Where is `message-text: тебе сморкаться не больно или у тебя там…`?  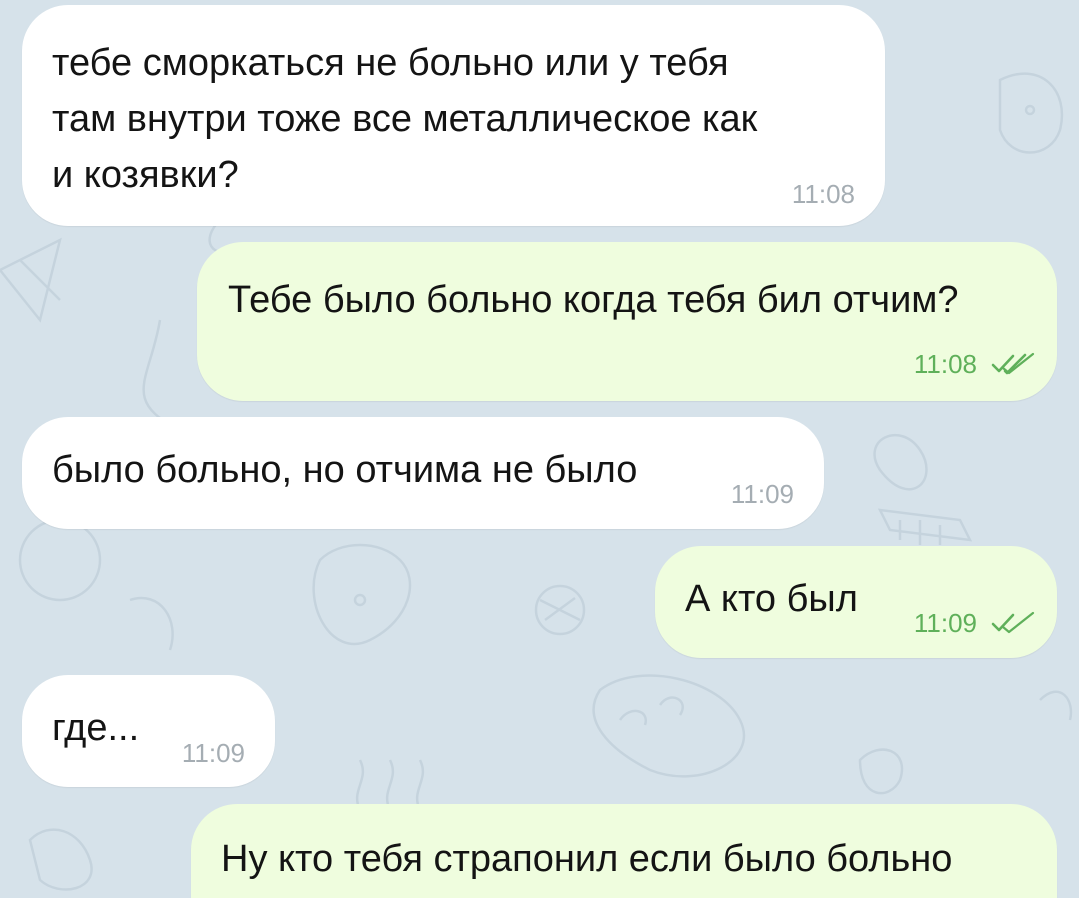 message-text: тебе сморкаться не больно или у тебя там… is located at coordinates (405, 119).